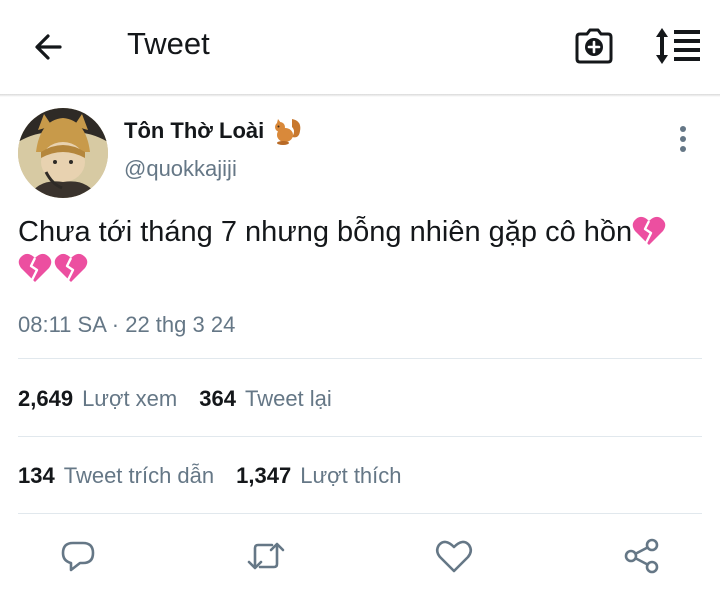  I want to click on likes-stat: 1,347 Lượt thích, so click(318, 476).